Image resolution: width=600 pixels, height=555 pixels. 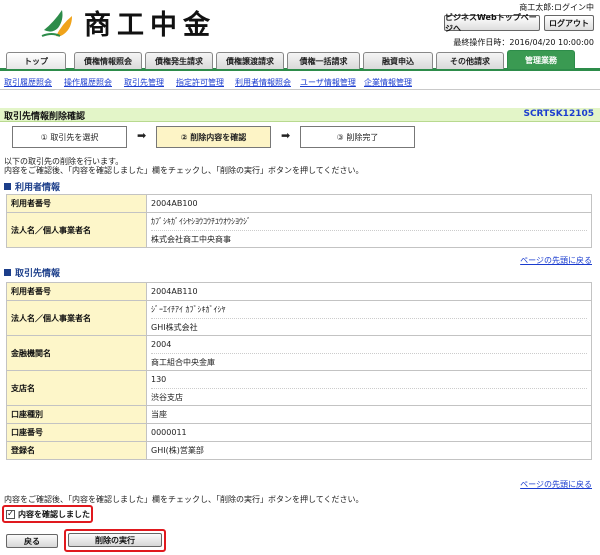 What do you see at coordinates (76, 450) in the screenshot?
I see `registered-name-label: 登録名` at bounding box center [76, 450].